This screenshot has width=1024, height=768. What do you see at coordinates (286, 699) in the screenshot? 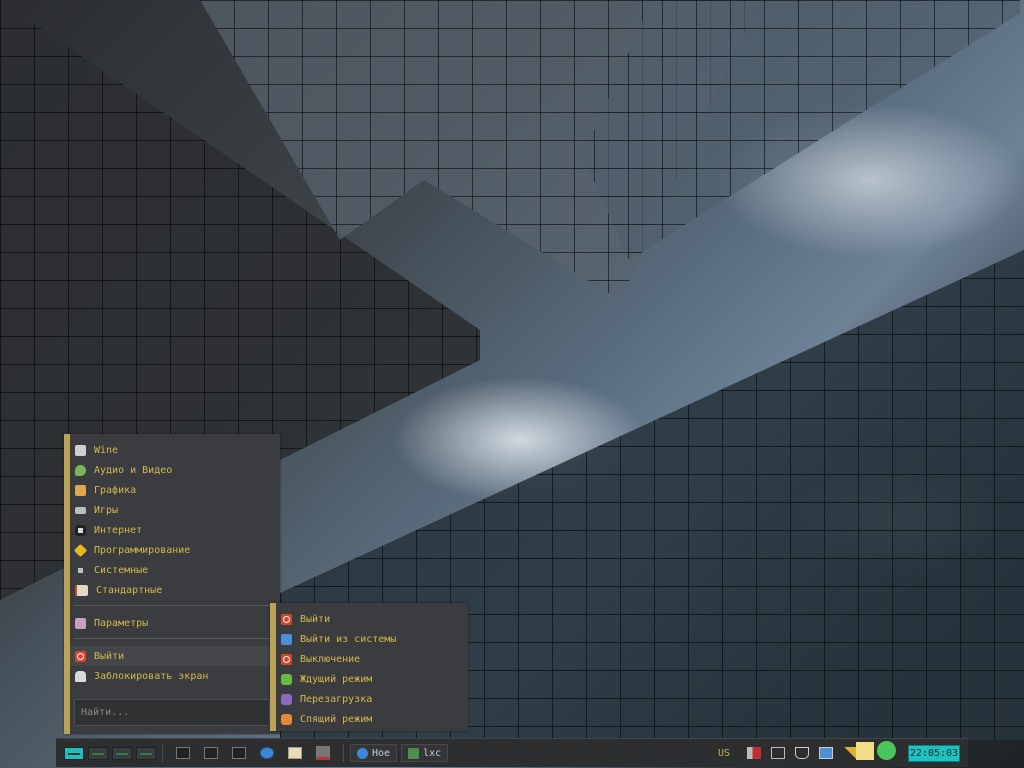
I see `reboot-icon` at bounding box center [286, 699].